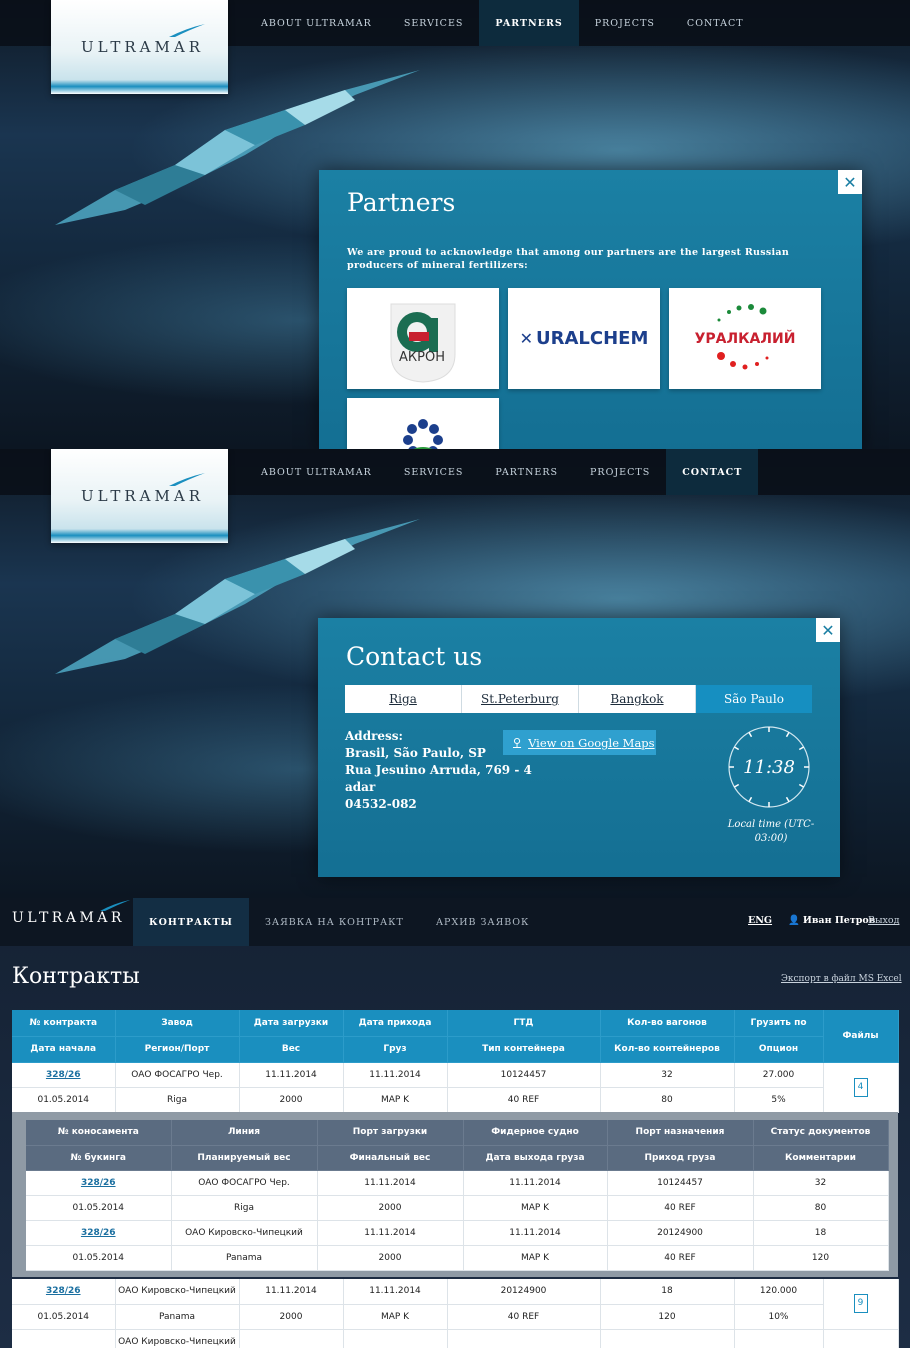 The height and width of the screenshot is (1348, 910). What do you see at coordinates (422, 357) in the screenshot?
I see `akron-logo-text: АКРОН` at bounding box center [422, 357].